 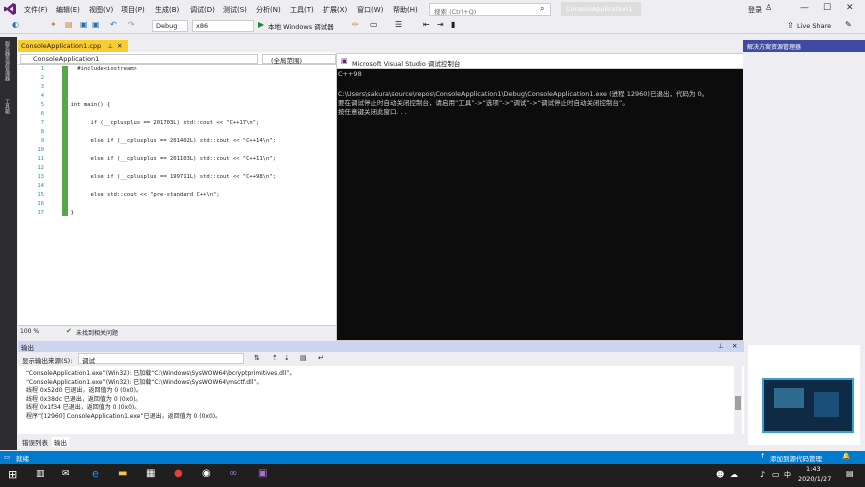 What do you see at coordinates (66, 474) in the screenshot?
I see `mail-icon: ✉` at bounding box center [66, 474].